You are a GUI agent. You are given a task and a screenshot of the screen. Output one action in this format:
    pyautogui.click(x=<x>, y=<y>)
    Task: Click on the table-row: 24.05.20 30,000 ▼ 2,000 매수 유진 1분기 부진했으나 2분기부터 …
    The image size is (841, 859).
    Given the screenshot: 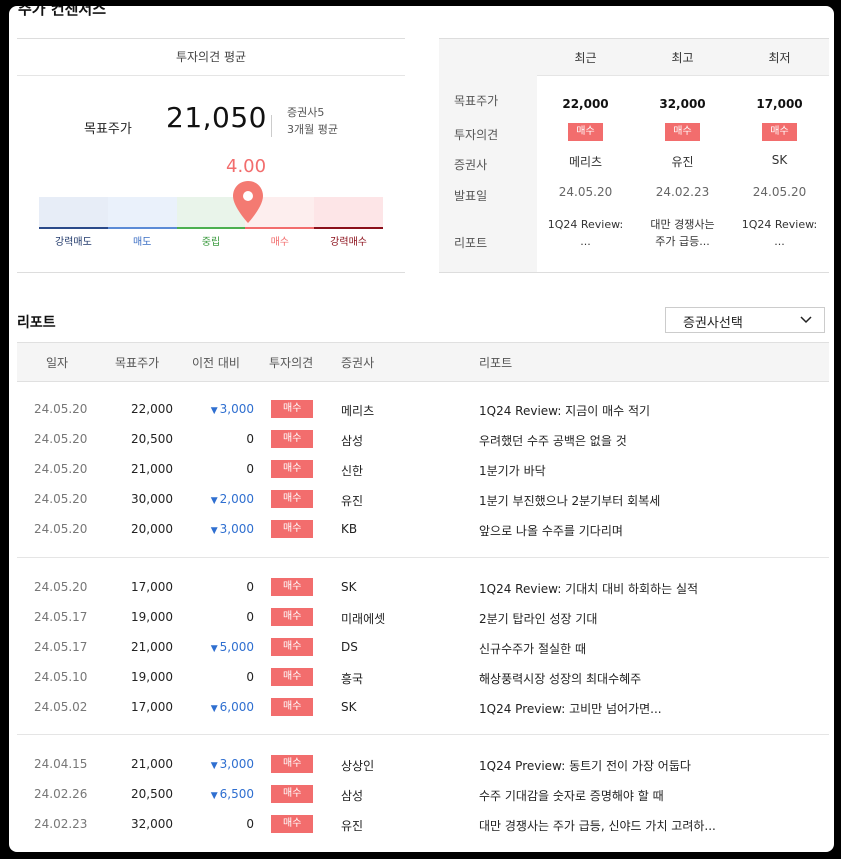 What is the action you would take?
    pyautogui.click(x=423, y=500)
    